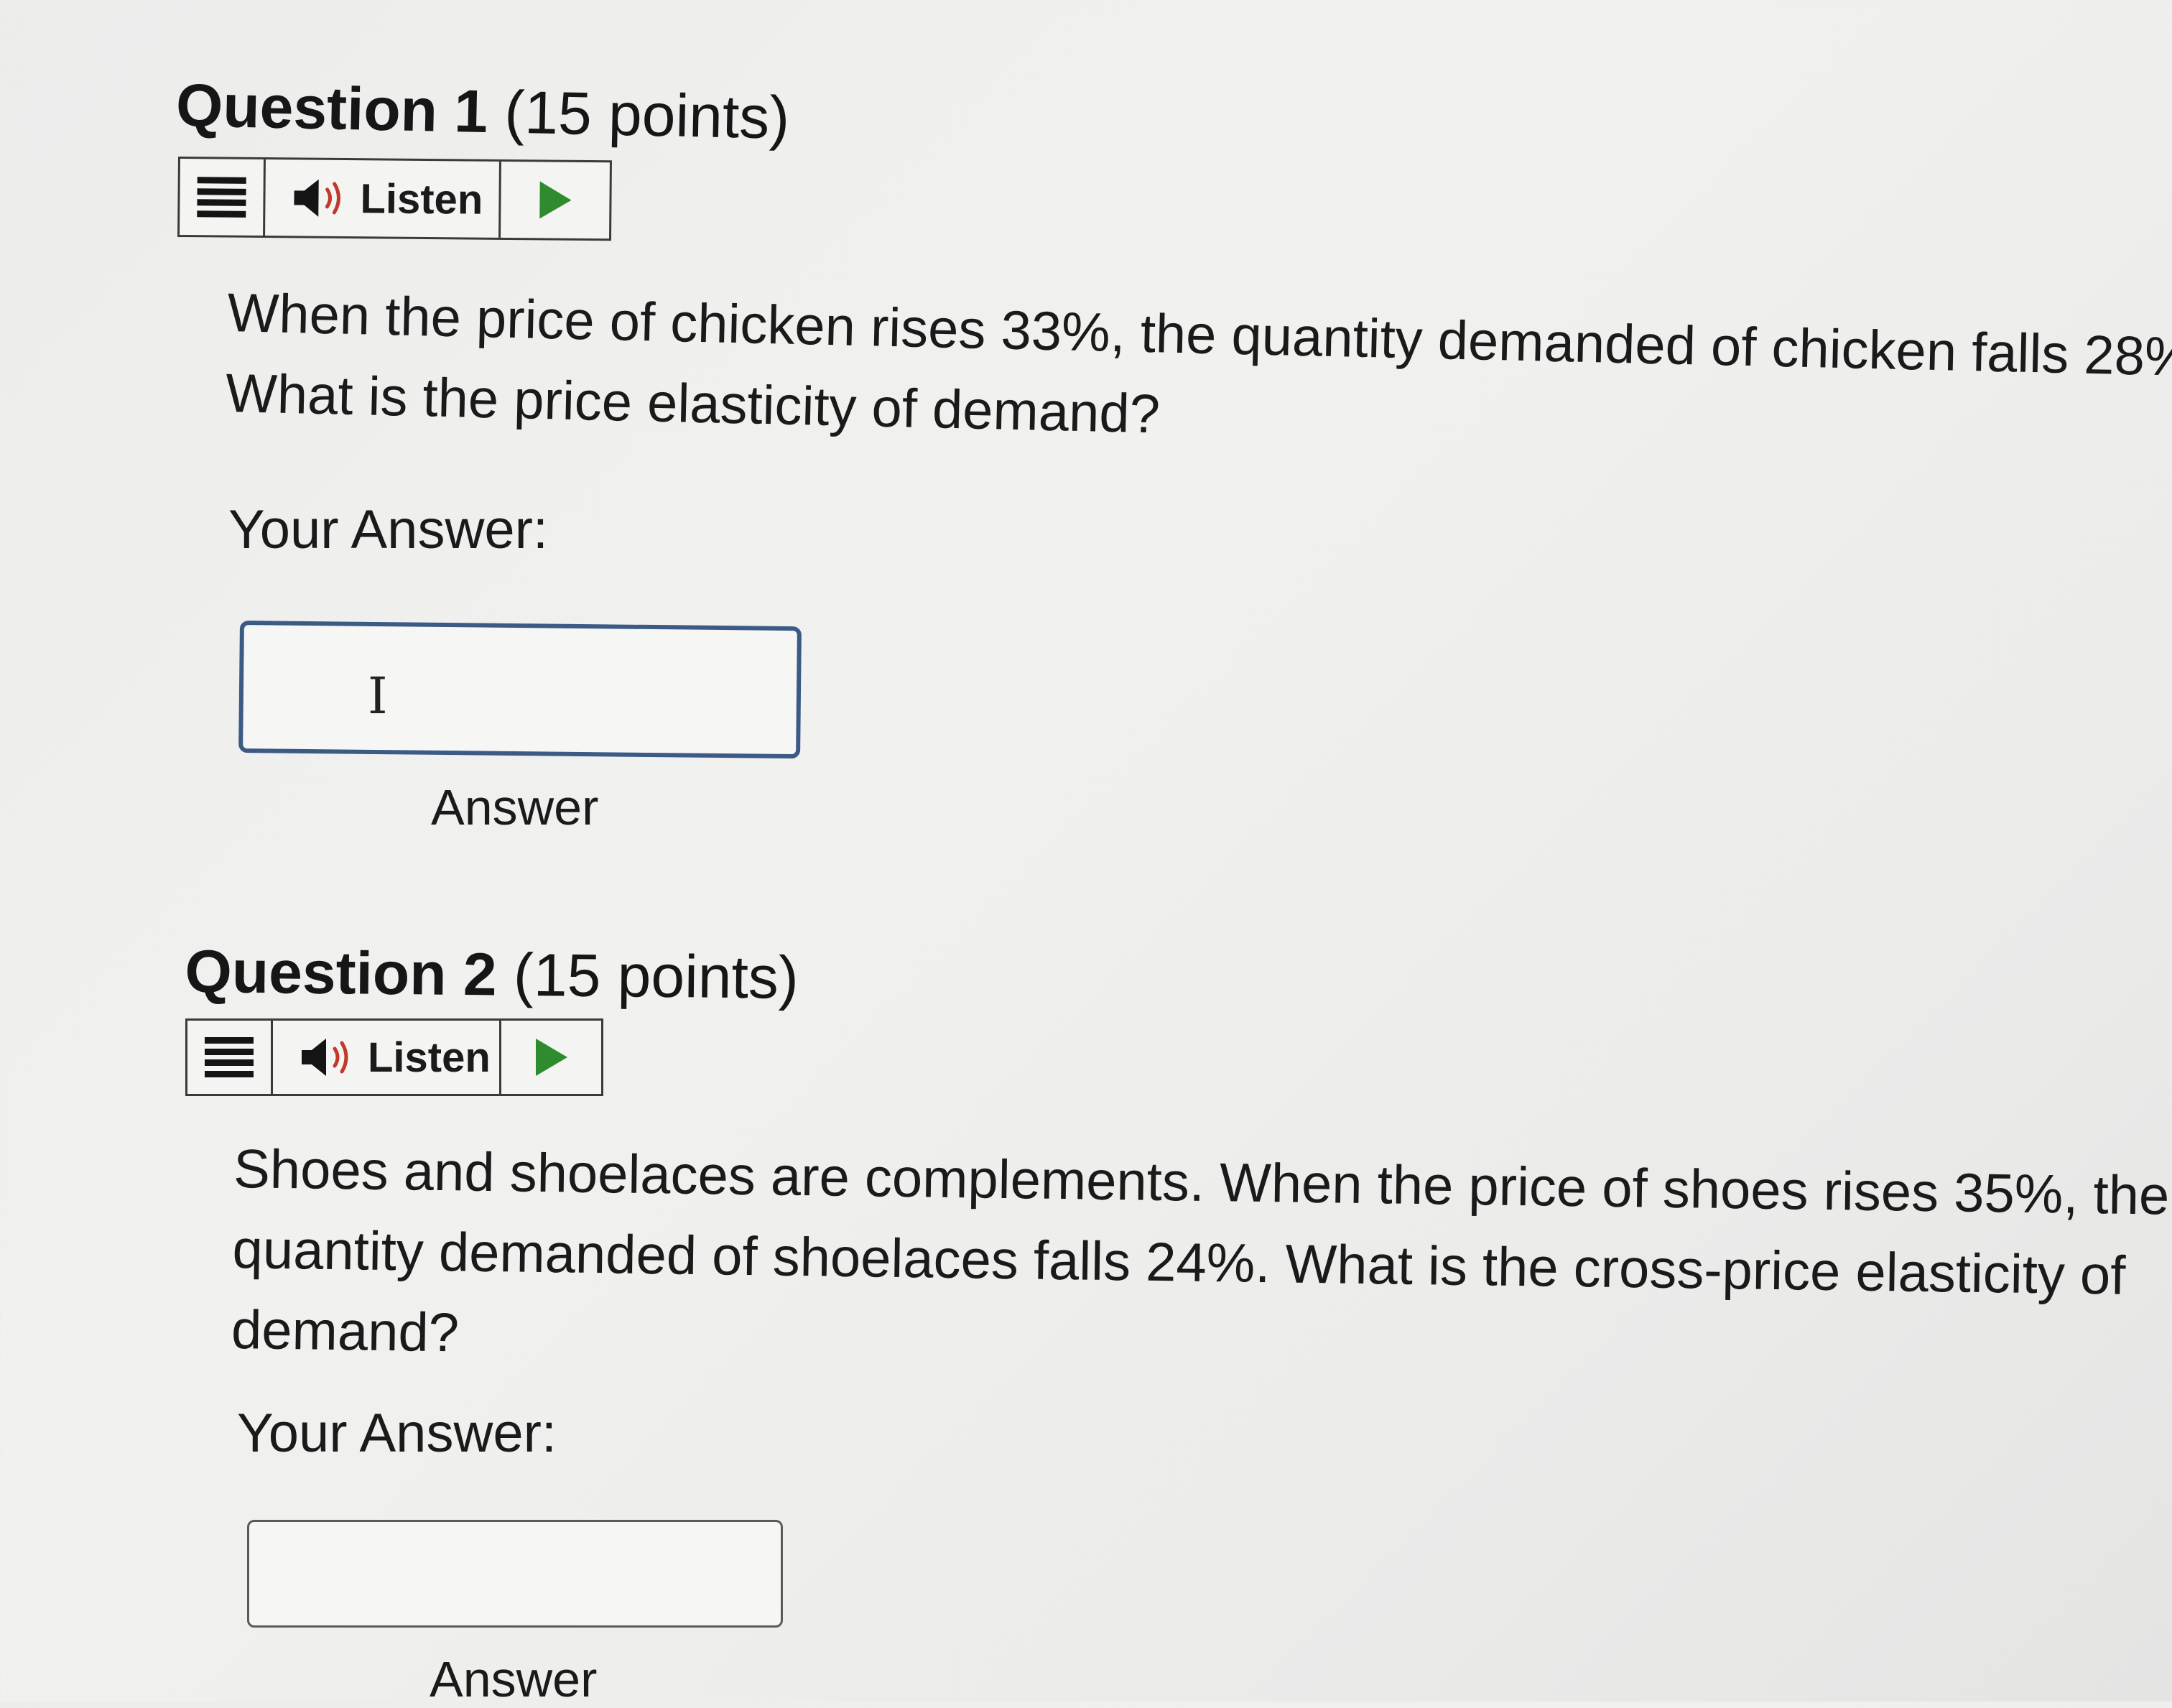  What do you see at coordinates (647, 115) in the screenshot?
I see `question-1-points: (15 points)` at bounding box center [647, 115].